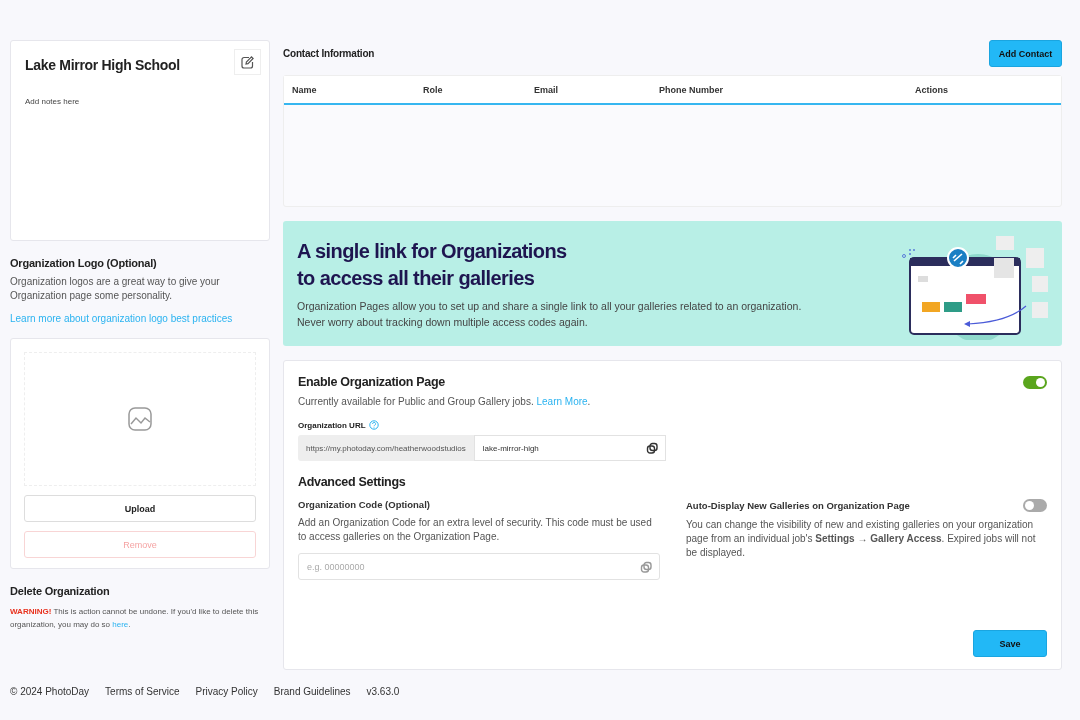  I want to click on section-title: Contact Information, so click(329, 53).